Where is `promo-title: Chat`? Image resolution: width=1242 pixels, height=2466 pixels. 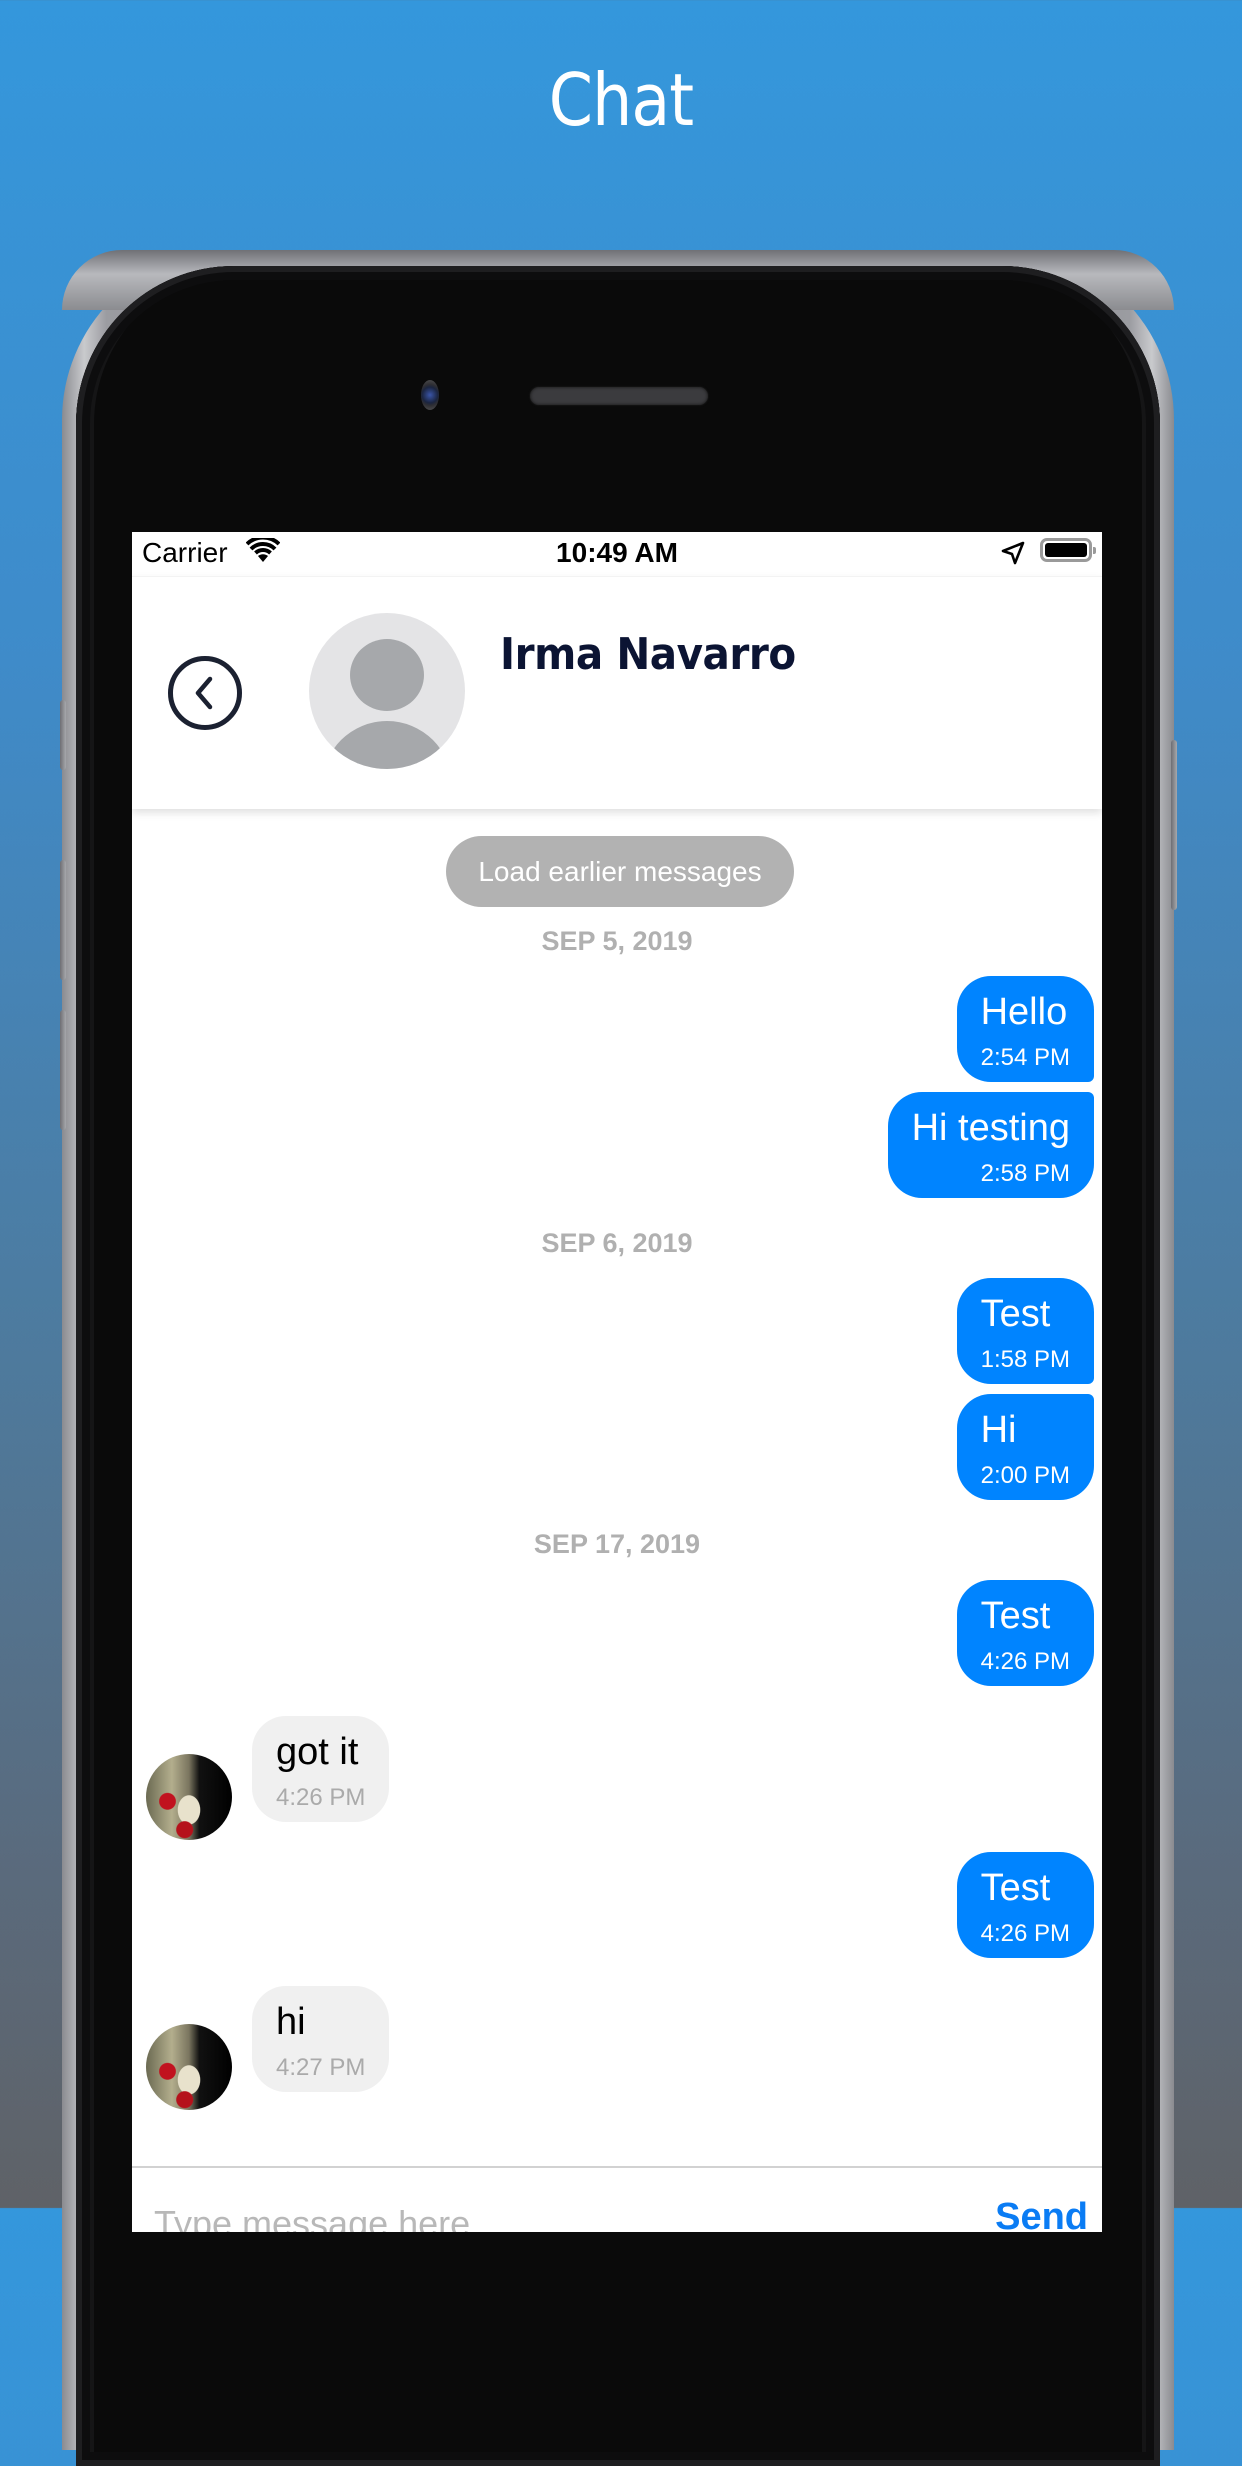 promo-title: Chat is located at coordinates (621, 100).